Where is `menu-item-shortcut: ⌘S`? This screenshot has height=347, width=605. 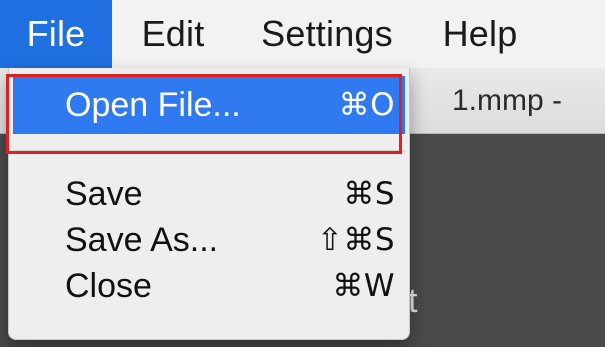
menu-item-shortcut: ⌘S is located at coordinates (369, 194).